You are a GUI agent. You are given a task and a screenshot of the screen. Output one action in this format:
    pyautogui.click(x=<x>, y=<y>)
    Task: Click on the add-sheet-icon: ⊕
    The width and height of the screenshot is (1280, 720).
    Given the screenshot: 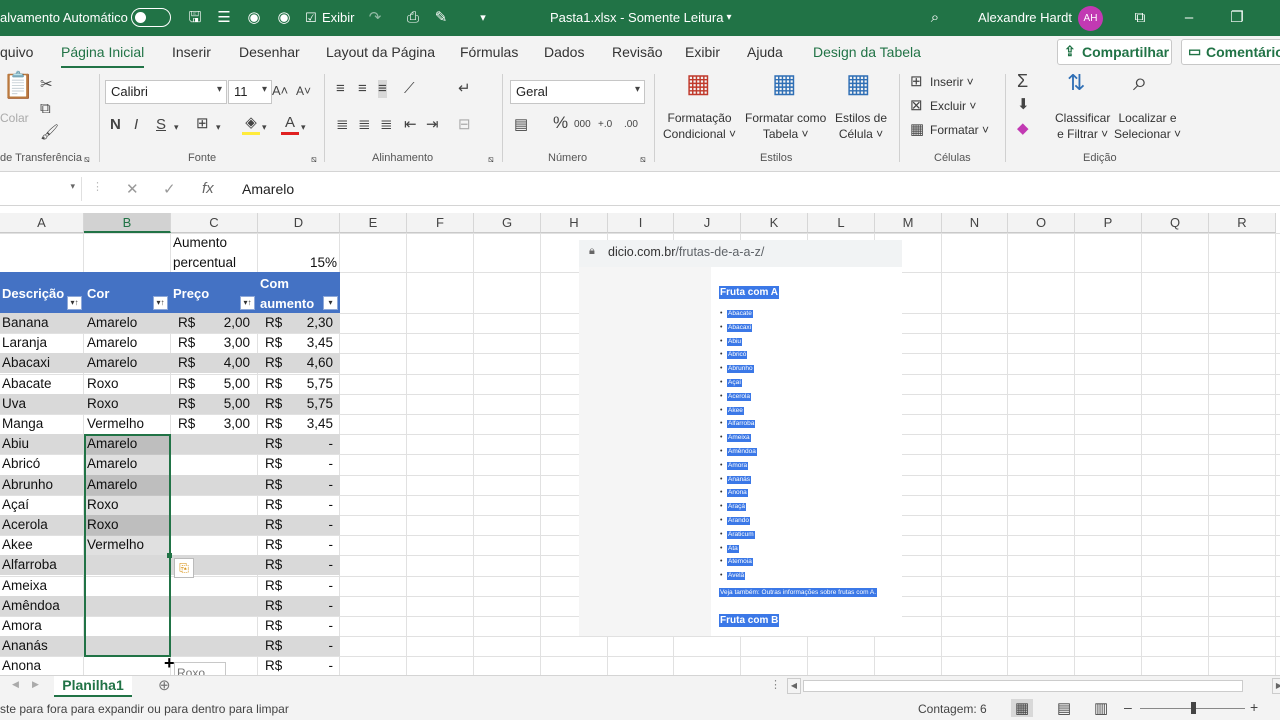 What is the action you would take?
    pyautogui.click(x=164, y=685)
    